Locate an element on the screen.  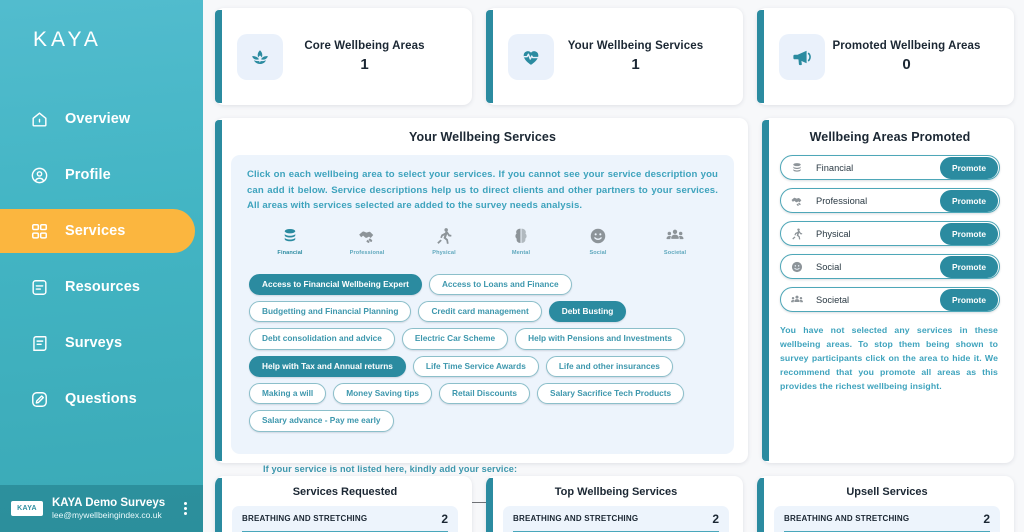
stat-label: Core Wellbeing Areas is located at coordinates (364, 46).